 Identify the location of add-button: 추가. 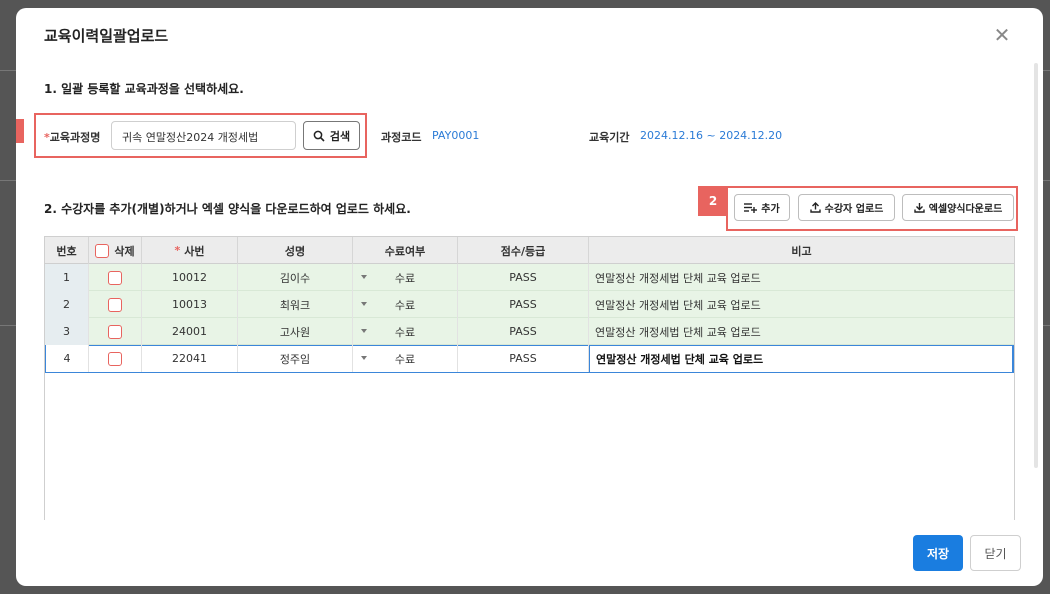
(762, 207).